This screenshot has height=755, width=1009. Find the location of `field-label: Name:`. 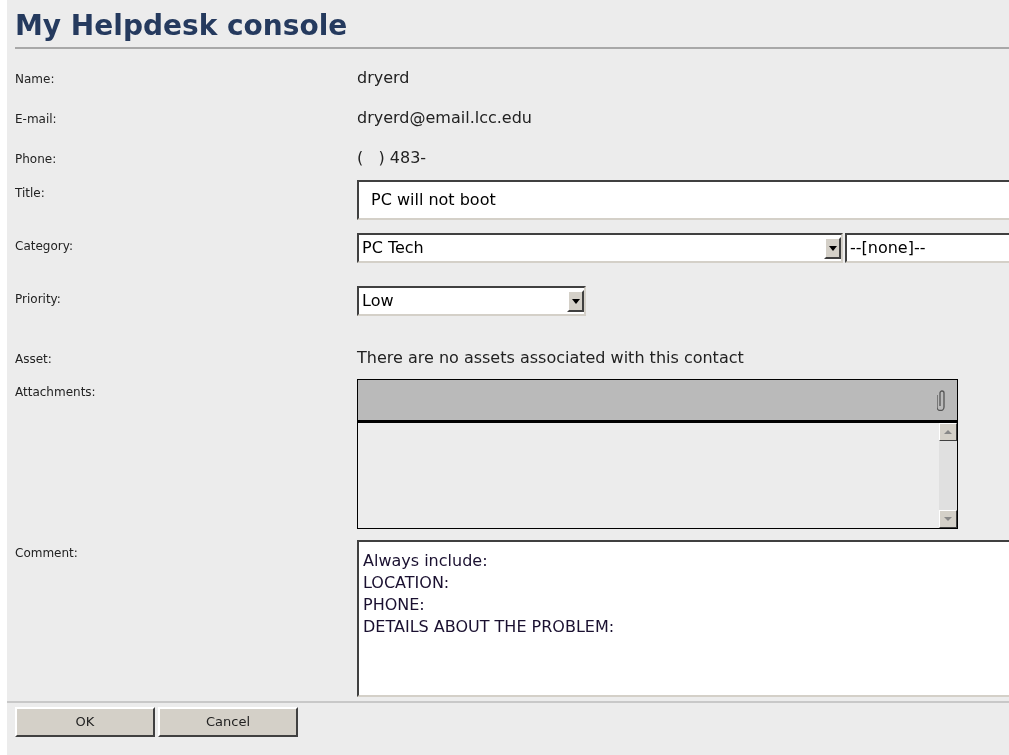

field-label: Name: is located at coordinates (35, 79).